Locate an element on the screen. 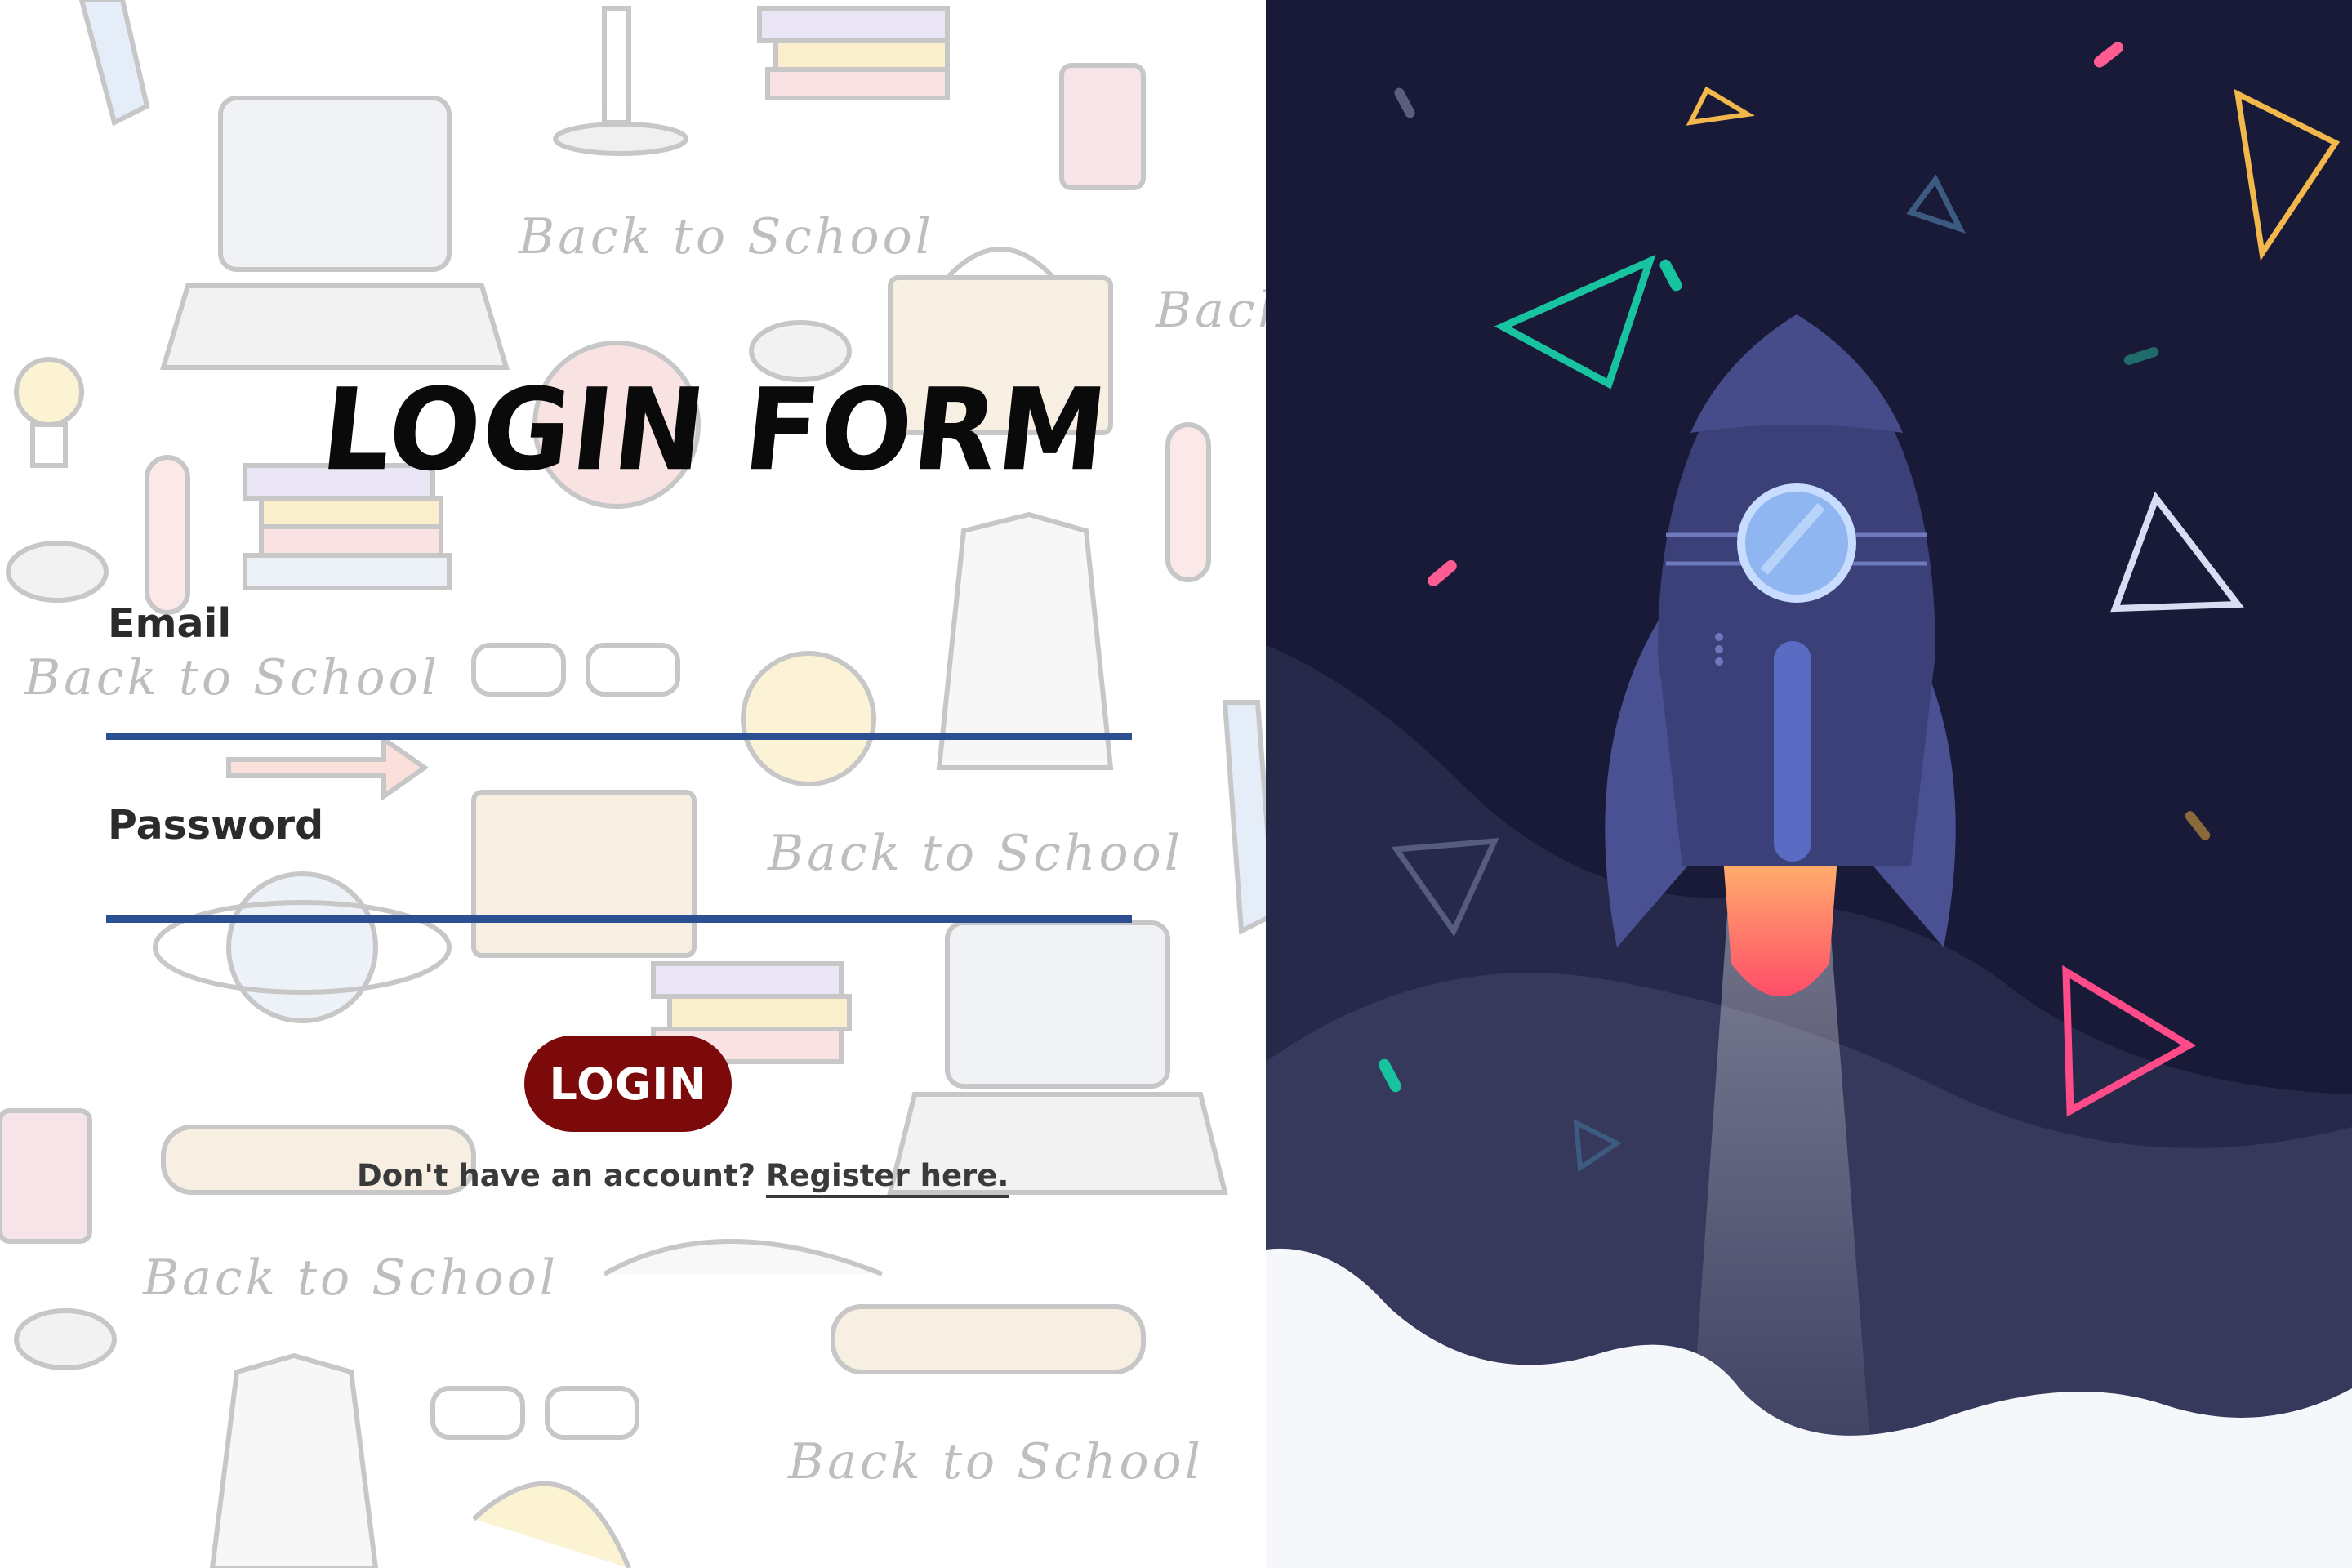 Image resolution: width=2352 pixels, height=1568 pixels. books-icon is located at coordinates (853, 53).